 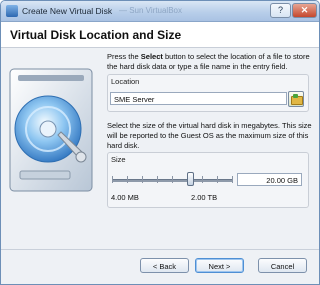 What do you see at coordinates (164, 265) in the screenshot?
I see `back-button: < Back` at bounding box center [164, 265].